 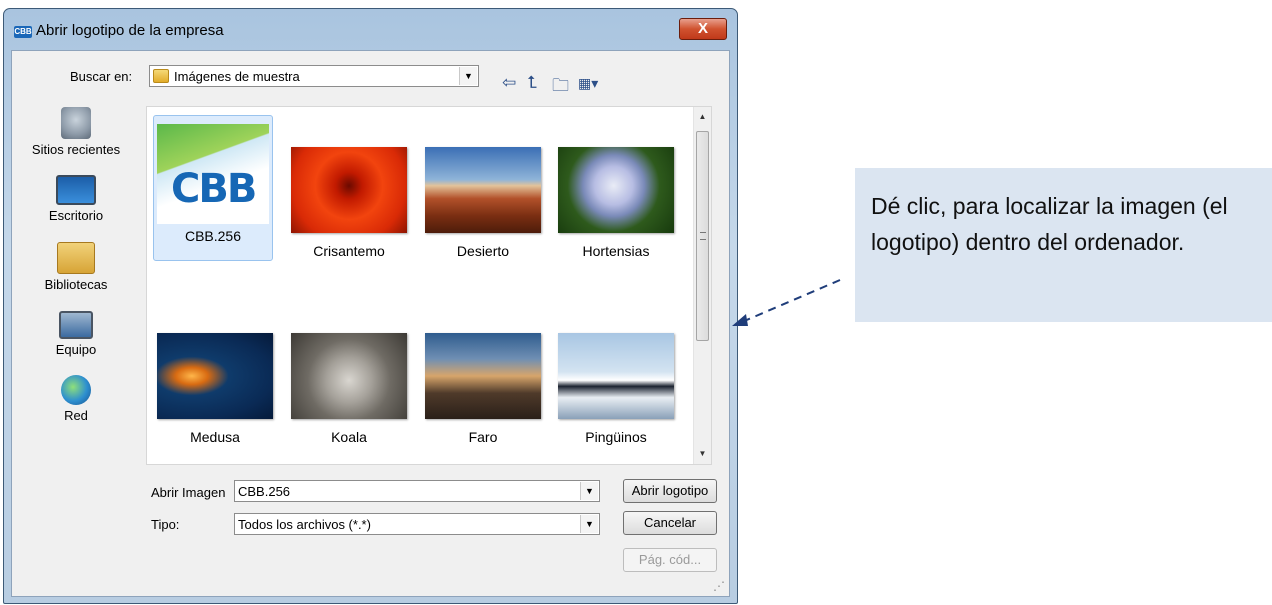 What do you see at coordinates (188, 492) in the screenshot?
I see `filename-label: Abrir Imagen` at bounding box center [188, 492].